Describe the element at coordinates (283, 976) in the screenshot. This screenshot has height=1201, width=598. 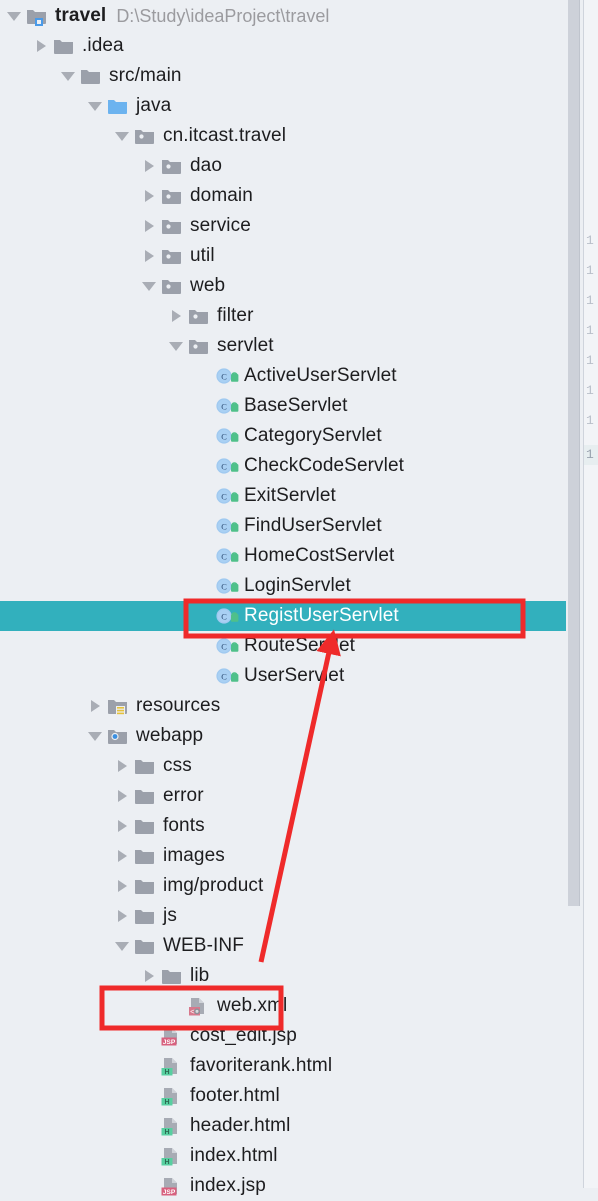
I see `tree-row: lib` at that location.